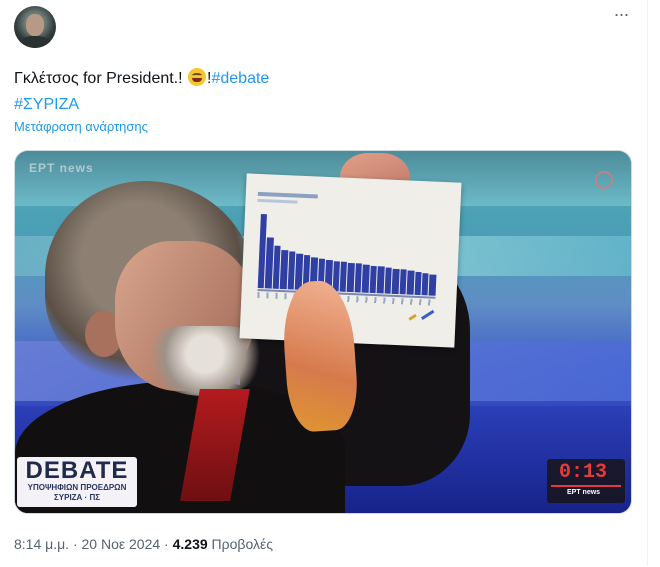 The image size is (660, 567). Describe the element at coordinates (287, 195) in the screenshot. I see `paper-title-line` at that location.